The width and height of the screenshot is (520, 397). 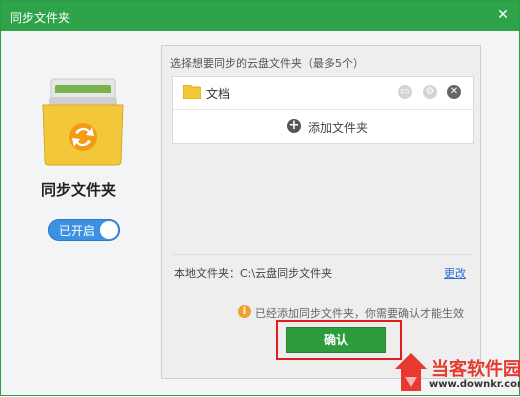 What do you see at coordinates (192, 92) in the screenshot?
I see `folder-icon` at bounding box center [192, 92].